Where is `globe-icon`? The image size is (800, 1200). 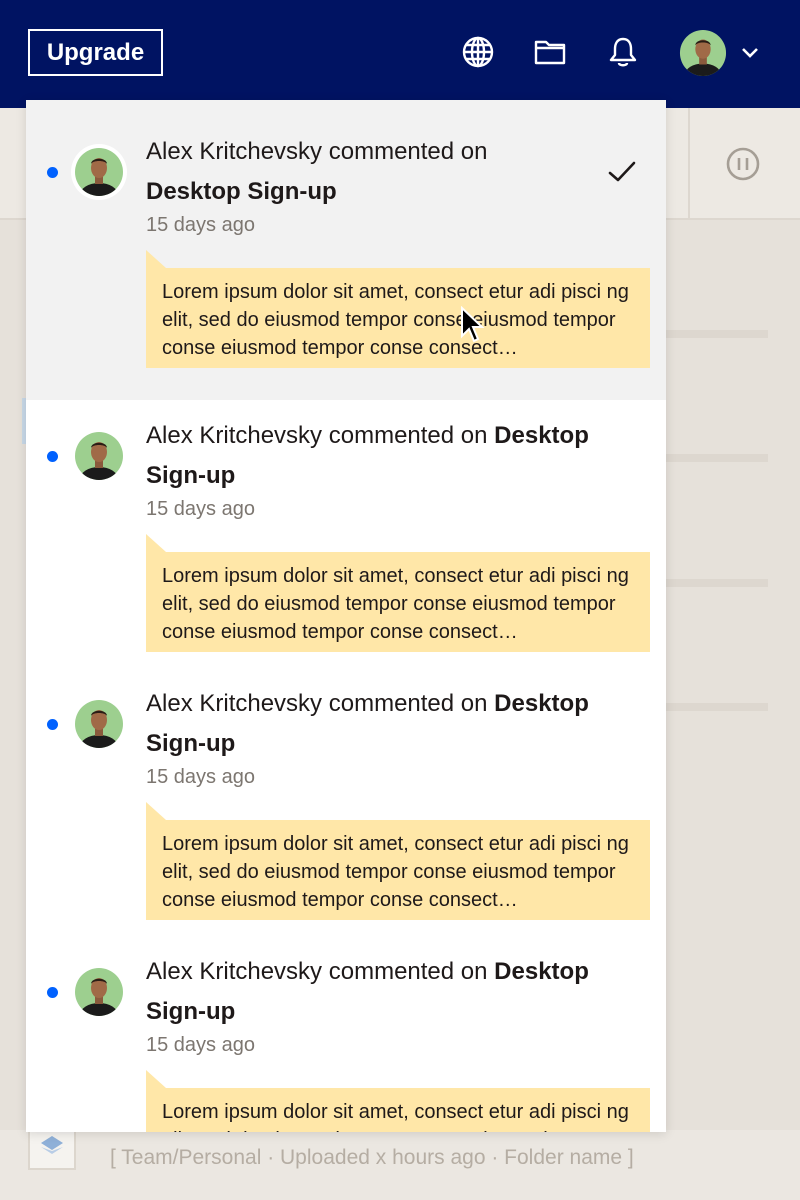 globe-icon is located at coordinates (478, 52).